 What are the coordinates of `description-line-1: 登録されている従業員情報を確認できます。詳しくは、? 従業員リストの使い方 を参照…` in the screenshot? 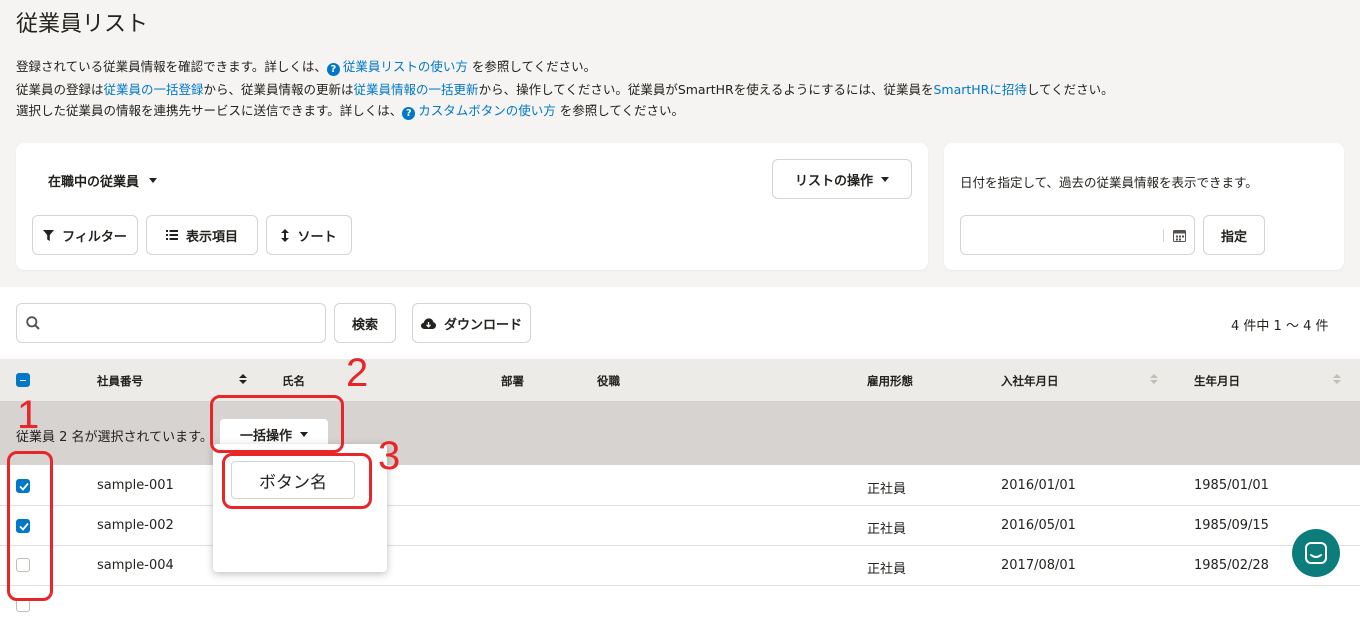 It's located at (306, 67).